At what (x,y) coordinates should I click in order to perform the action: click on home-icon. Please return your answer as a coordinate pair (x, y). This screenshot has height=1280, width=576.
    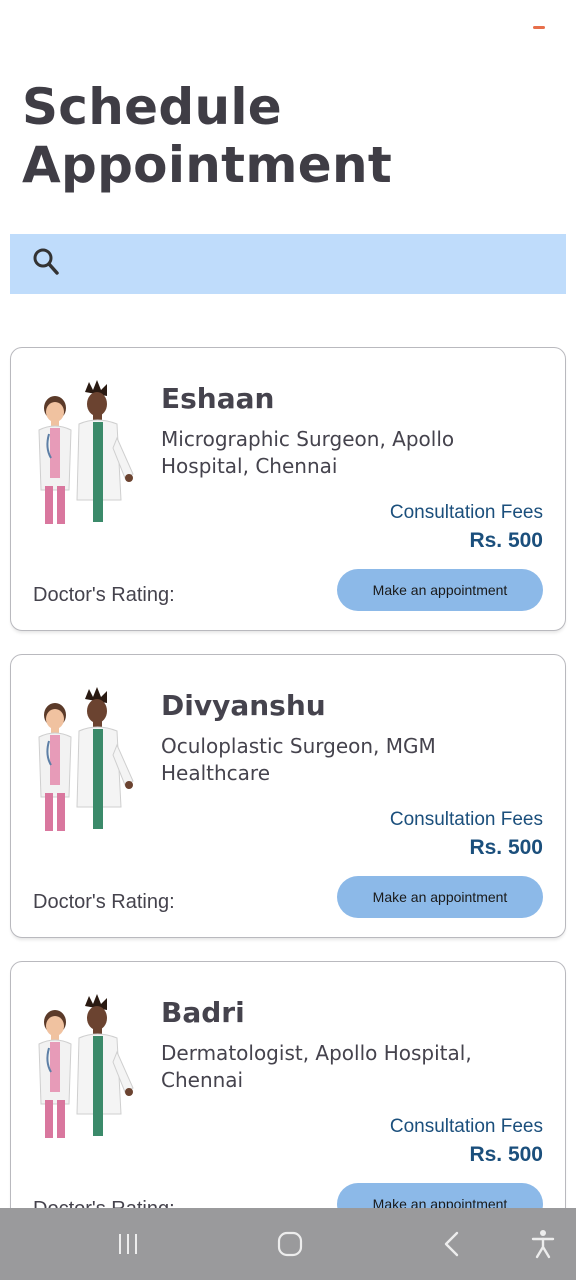
    Looking at the image, I should click on (290, 1244).